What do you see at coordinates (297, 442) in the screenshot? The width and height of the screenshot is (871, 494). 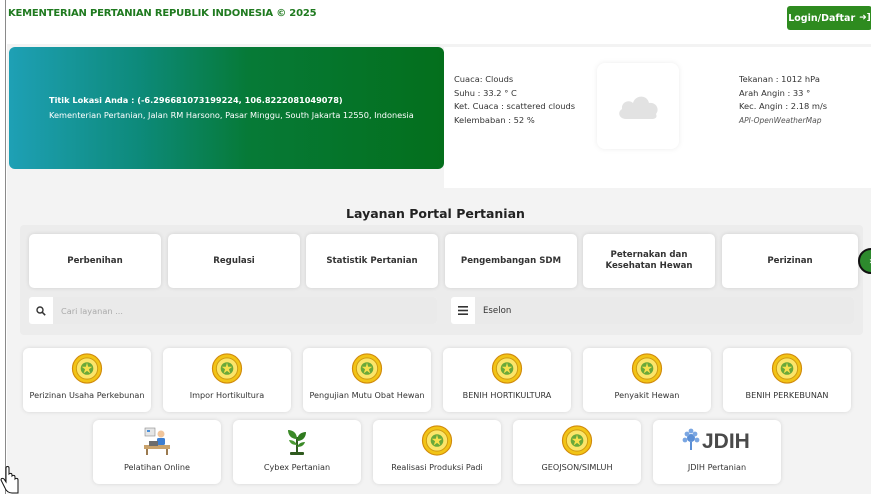 I see `plant-sprout-icon` at bounding box center [297, 442].